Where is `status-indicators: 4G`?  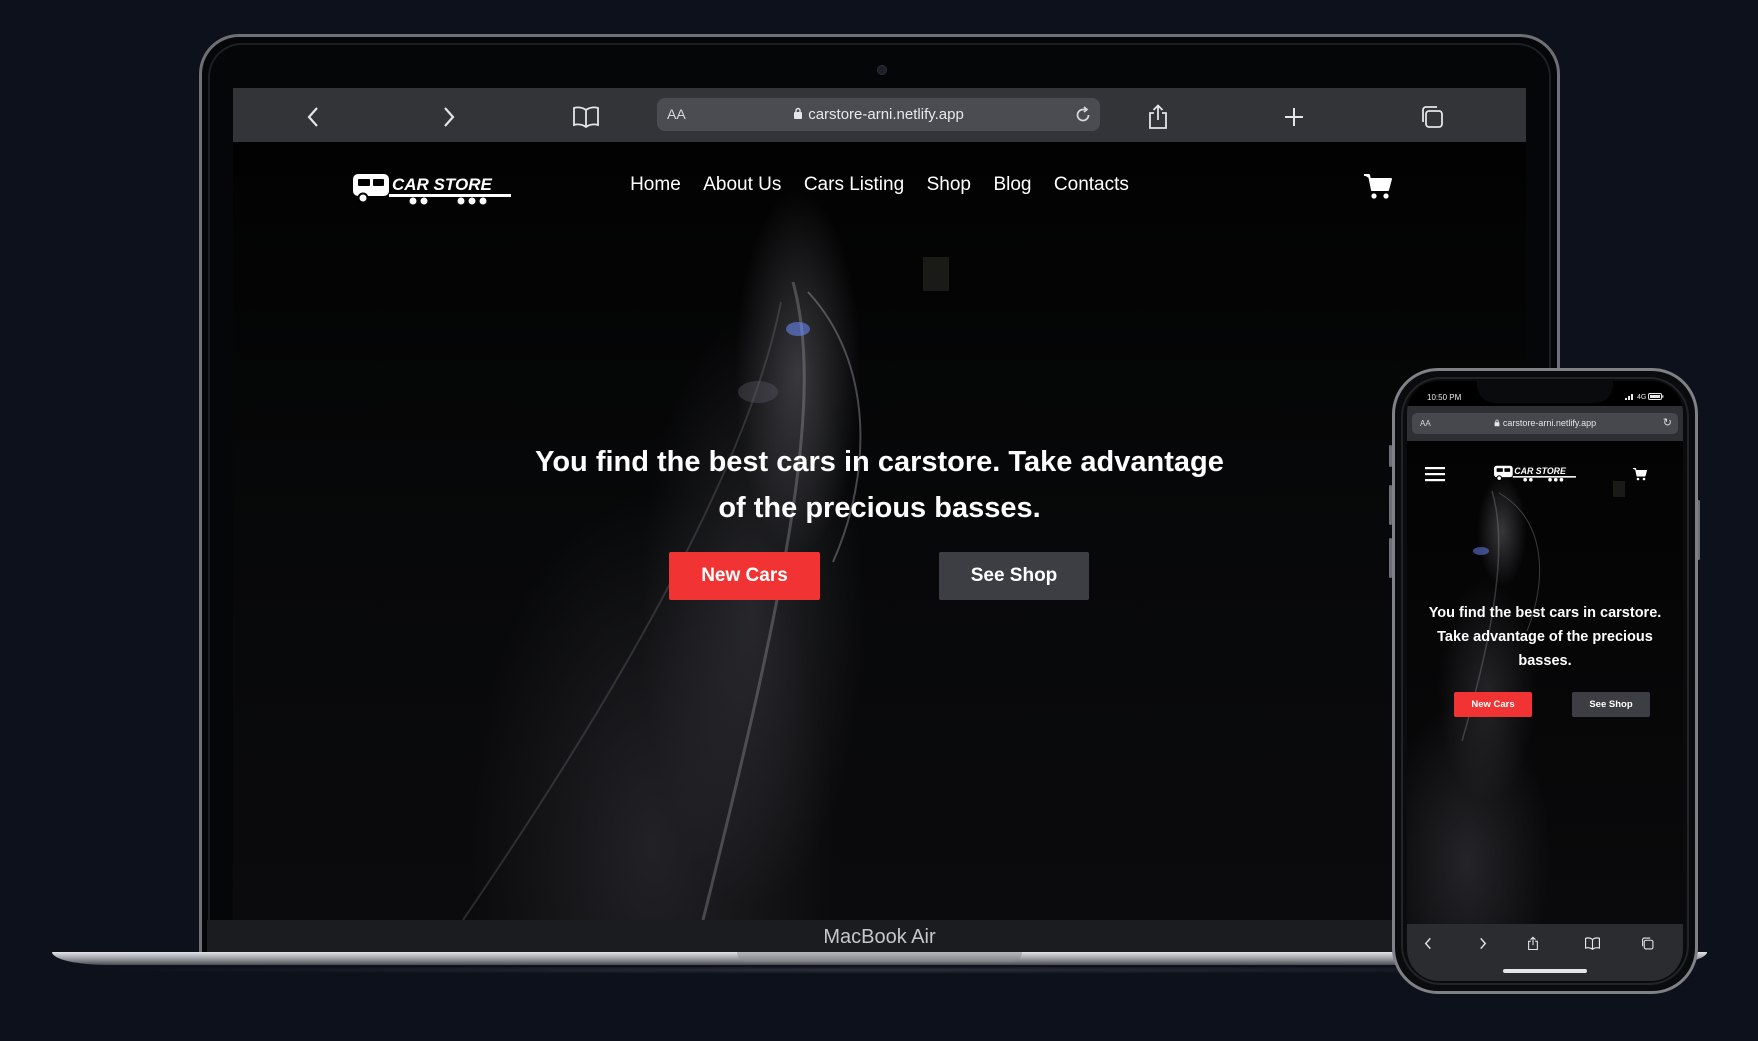 status-indicators: 4G is located at coordinates (1644, 397).